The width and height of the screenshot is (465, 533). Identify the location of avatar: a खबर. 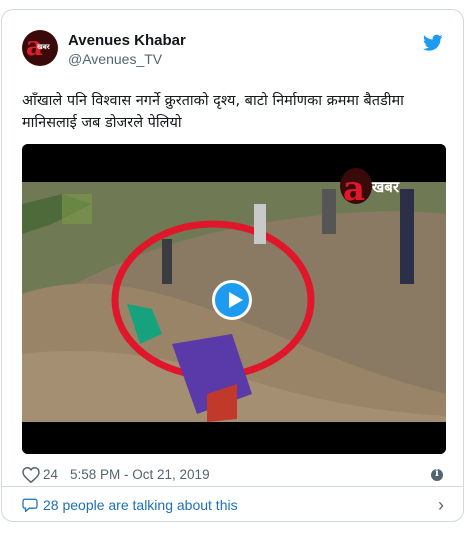
(40, 48).